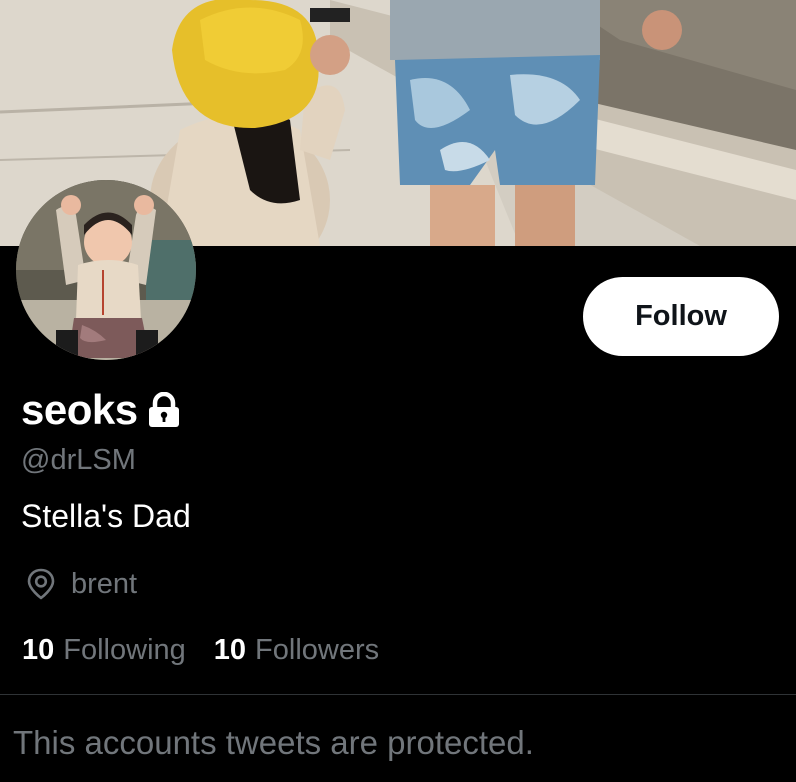 The height and width of the screenshot is (782, 796). What do you see at coordinates (38, 649) in the screenshot?
I see `following-count: 10` at bounding box center [38, 649].